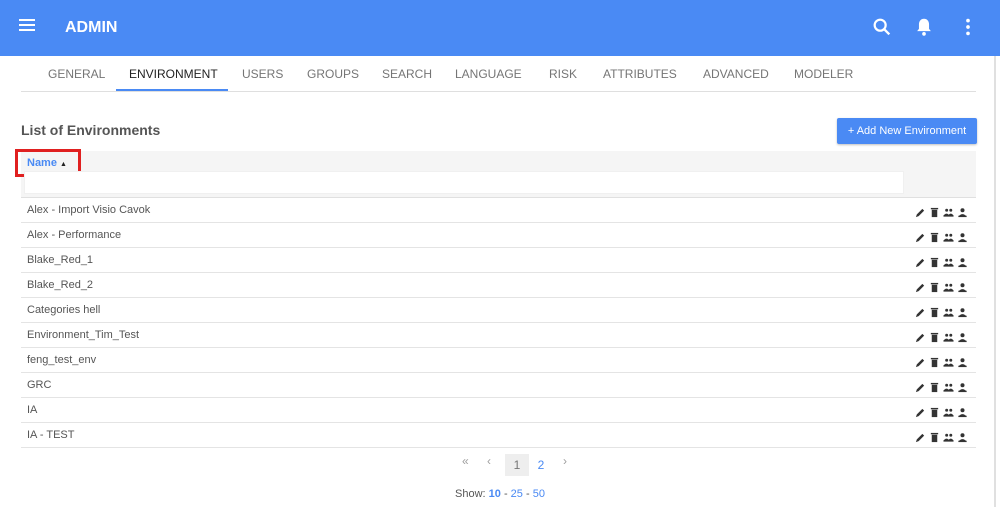 The height and width of the screenshot is (507, 1000). What do you see at coordinates (995, 281) in the screenshot?
I see `scrollbar-track` at bounding box center [995, 281].